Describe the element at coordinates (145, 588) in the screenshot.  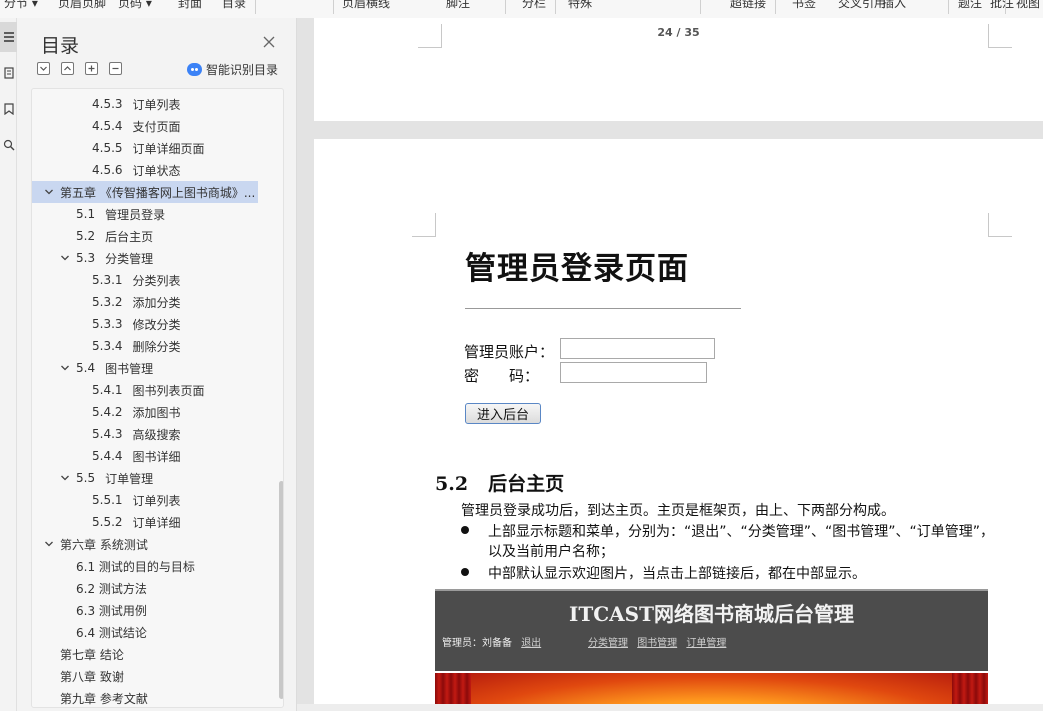
I see `toc-item: 6.2 测试方法` at that location.